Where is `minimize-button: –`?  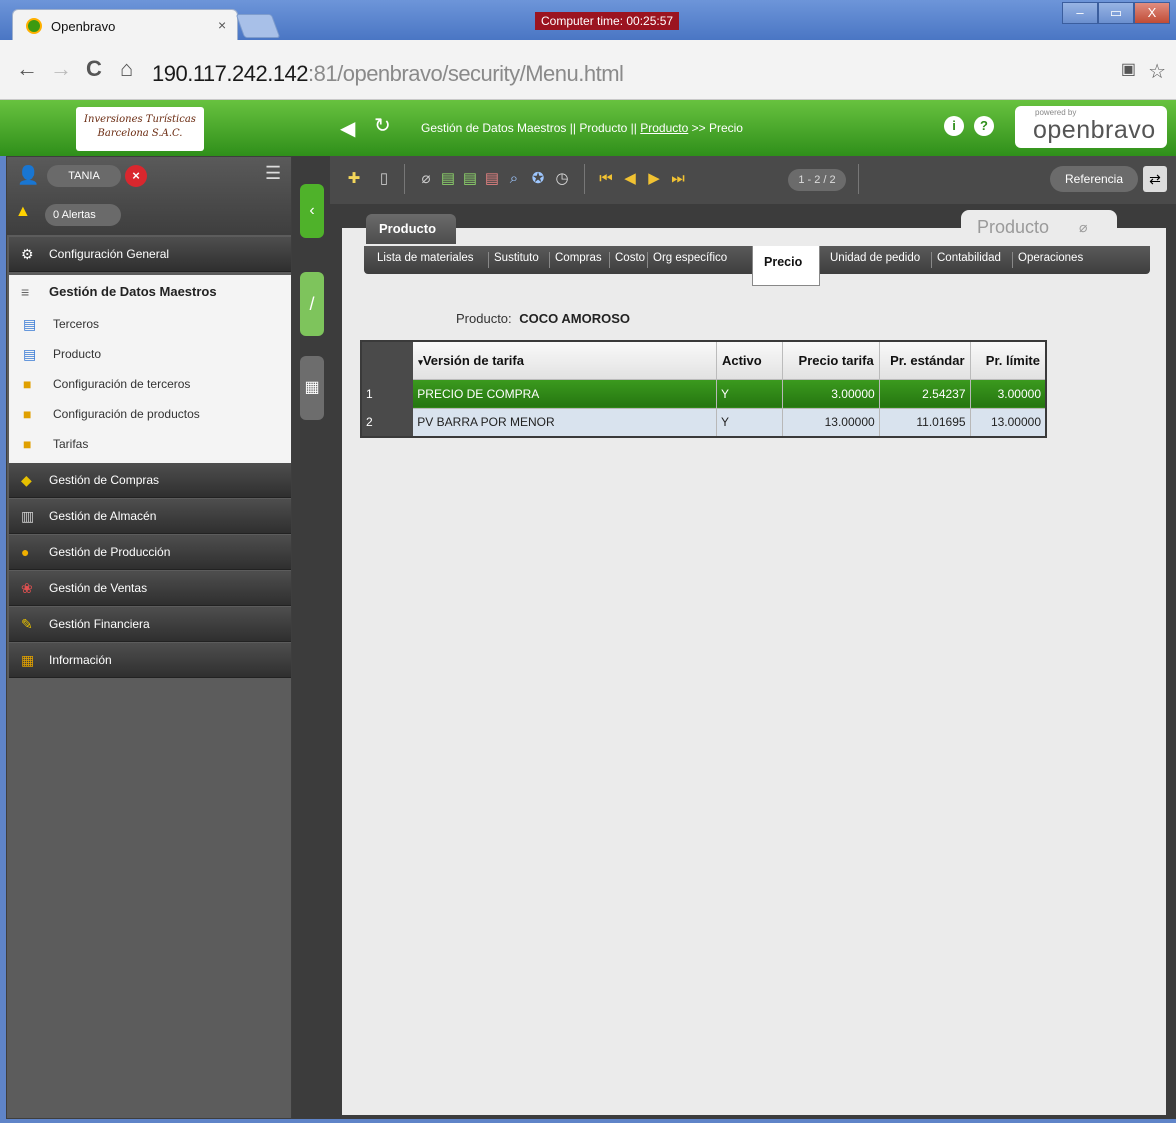
minimize-button: – is located at coordinates (1080, 13).